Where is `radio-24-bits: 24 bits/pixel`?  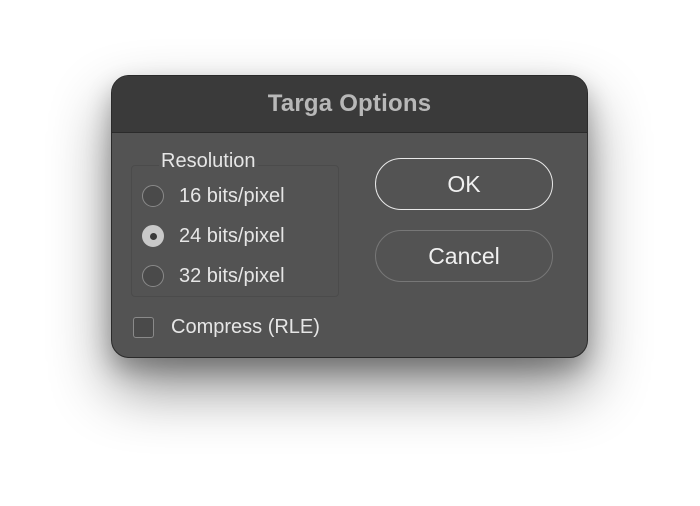
radio-24-bits: 24 bits/pixel is located at coordinates (213, 236).